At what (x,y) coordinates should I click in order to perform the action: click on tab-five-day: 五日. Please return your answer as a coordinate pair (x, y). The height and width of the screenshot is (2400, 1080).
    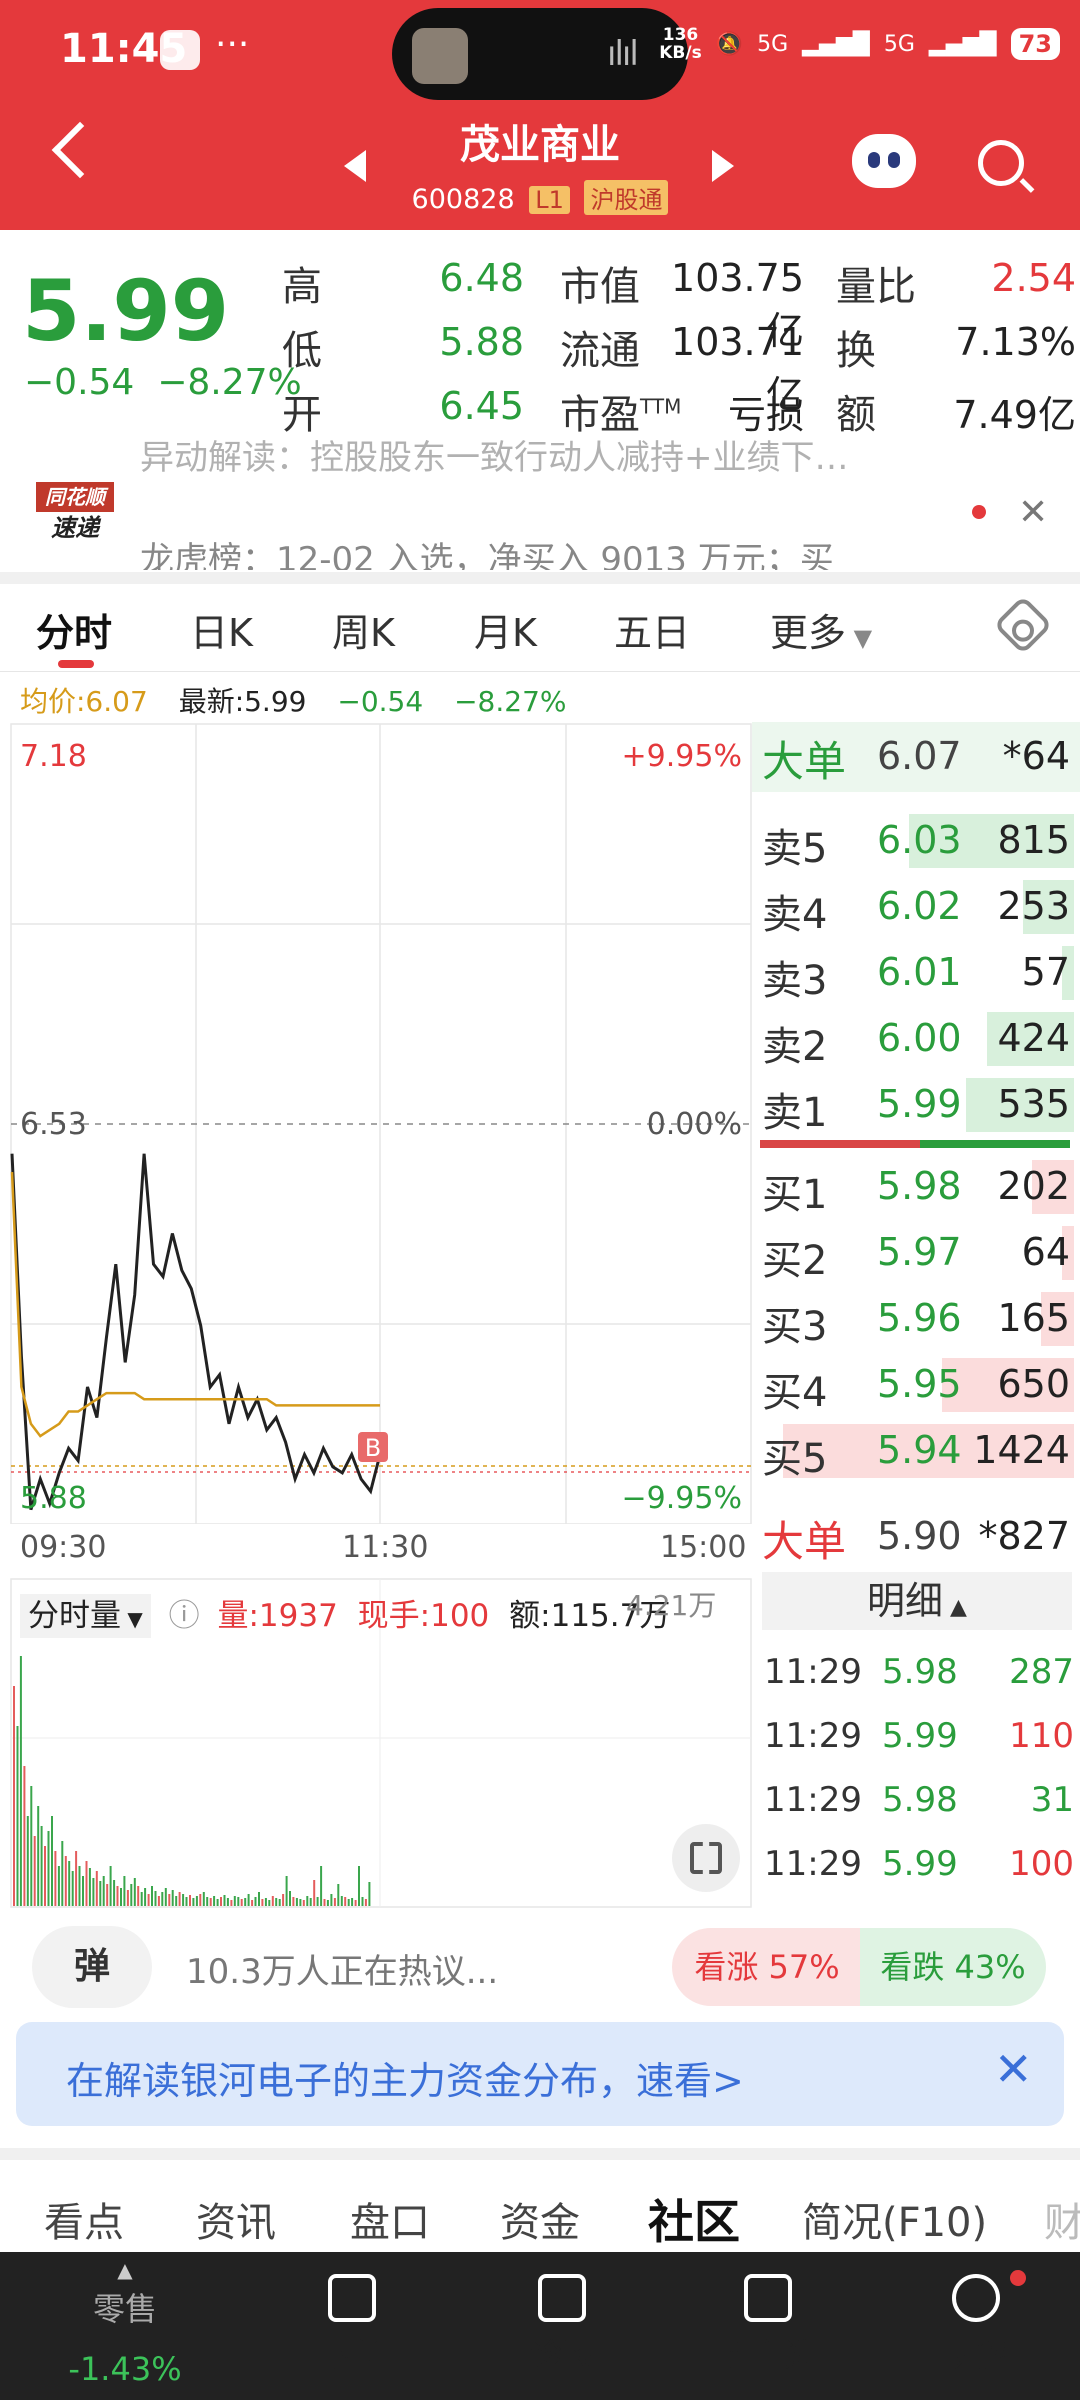
    Looking at the image, I should click on (652, 629).